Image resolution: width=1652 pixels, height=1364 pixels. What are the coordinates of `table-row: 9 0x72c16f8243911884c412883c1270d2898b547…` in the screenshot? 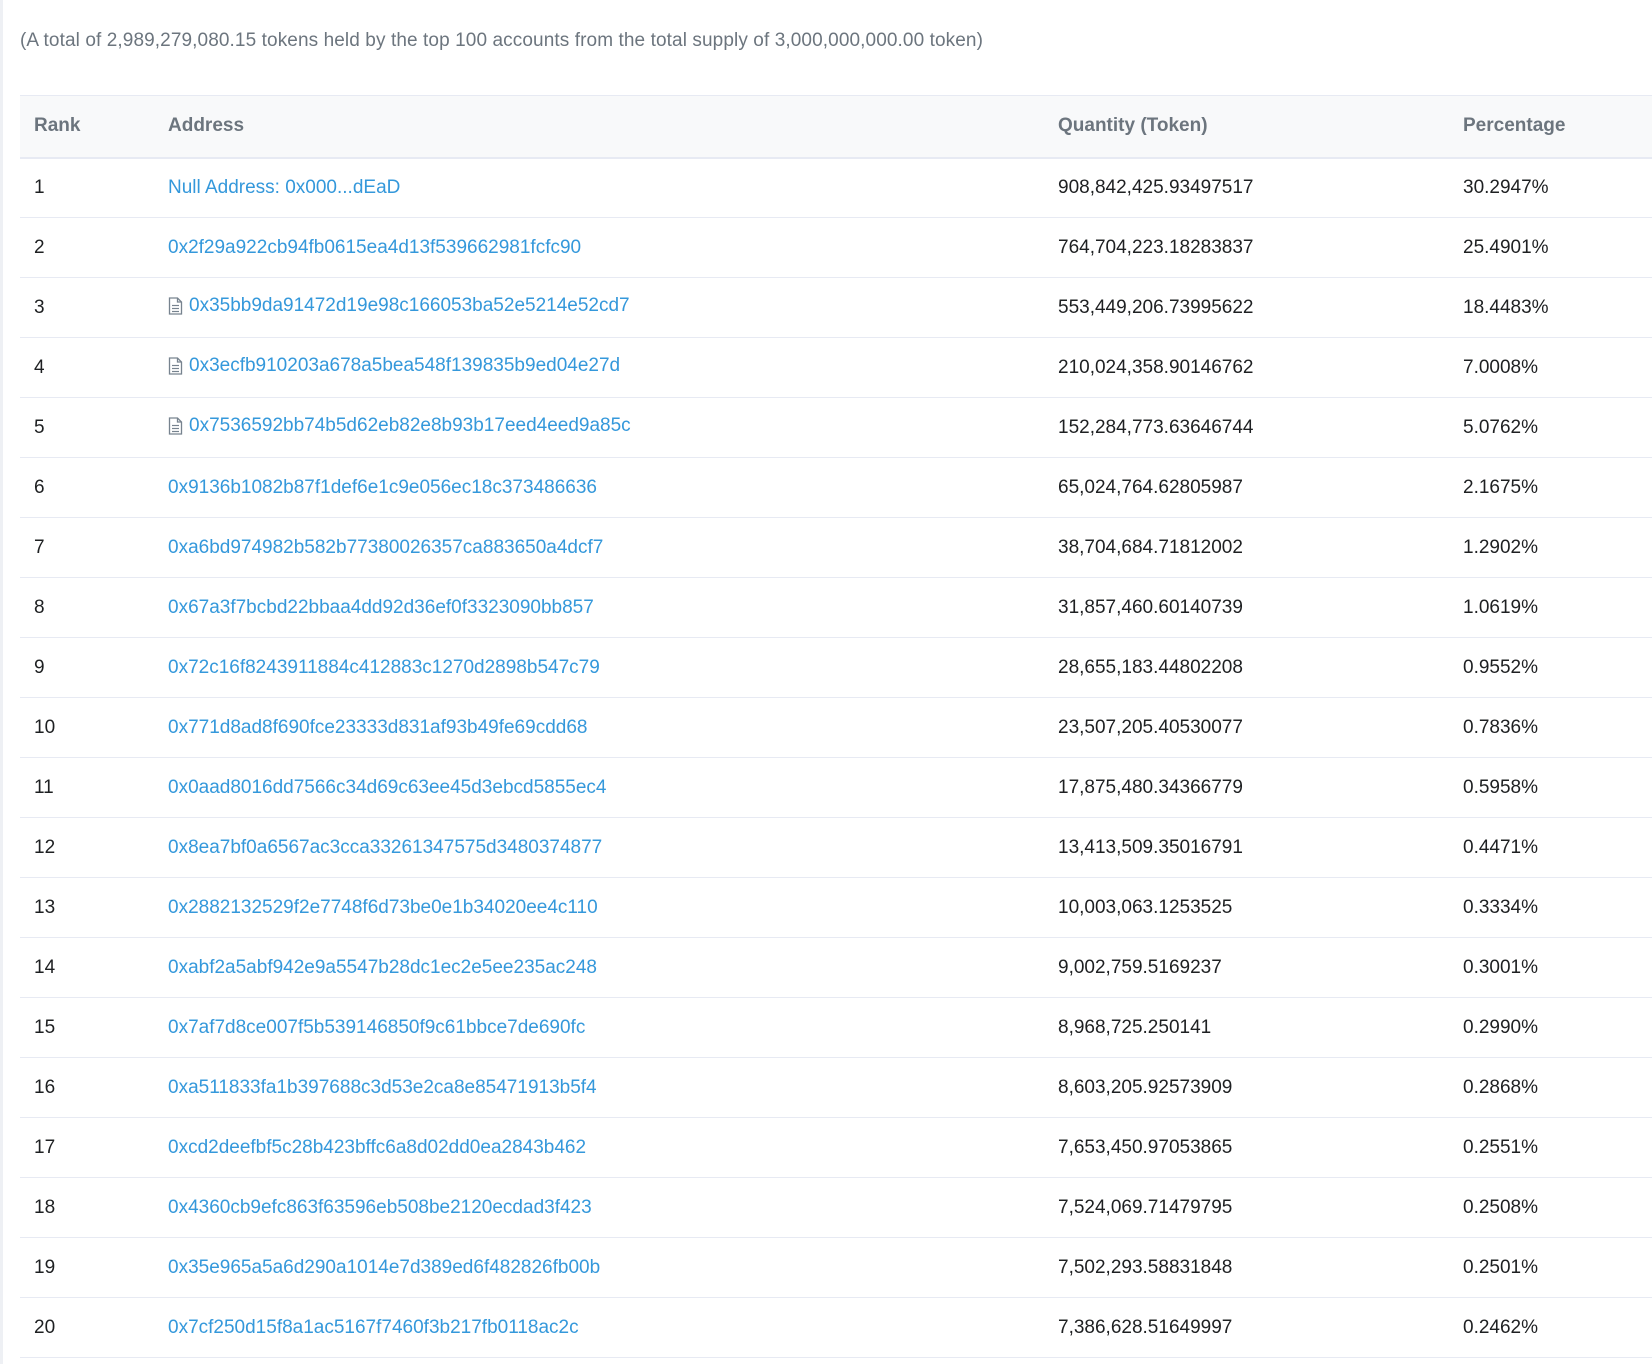 It's located at (836, 667).